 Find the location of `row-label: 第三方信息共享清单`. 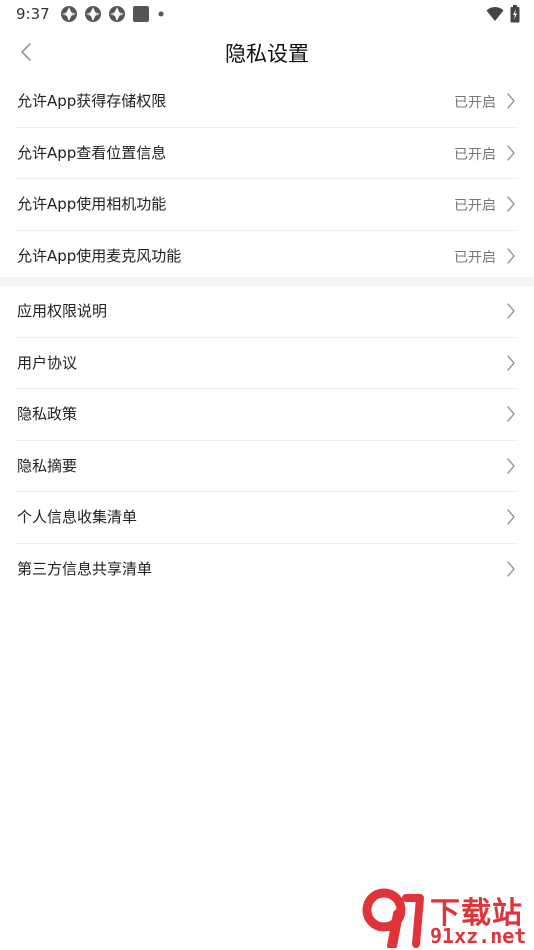

row-label: 第三方信息共享清单 is located at coordinates (85, 568).